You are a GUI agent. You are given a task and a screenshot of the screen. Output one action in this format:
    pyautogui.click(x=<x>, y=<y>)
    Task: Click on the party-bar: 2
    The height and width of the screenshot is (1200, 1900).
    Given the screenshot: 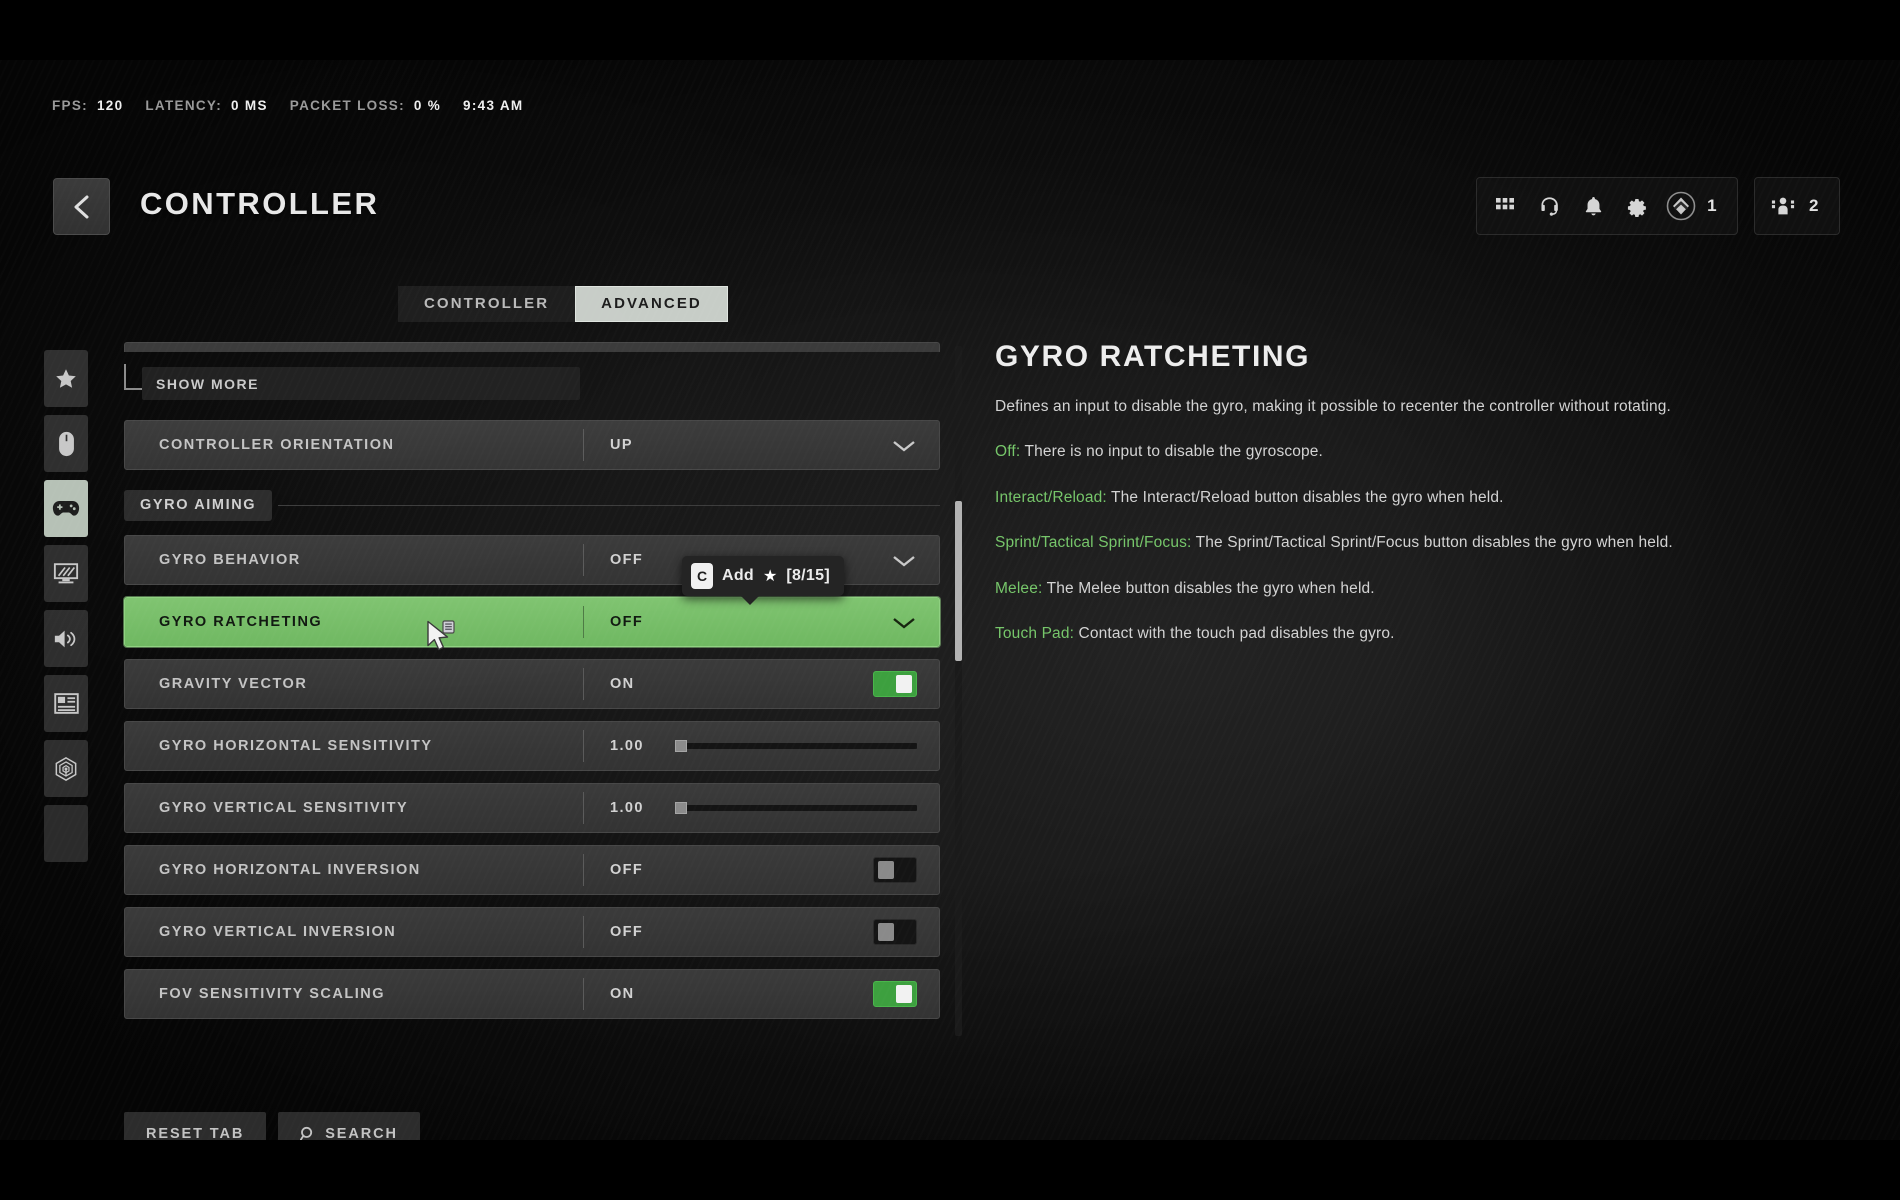 What is the action you would take?
    pyautogui.click(x=1797, y=206)
    